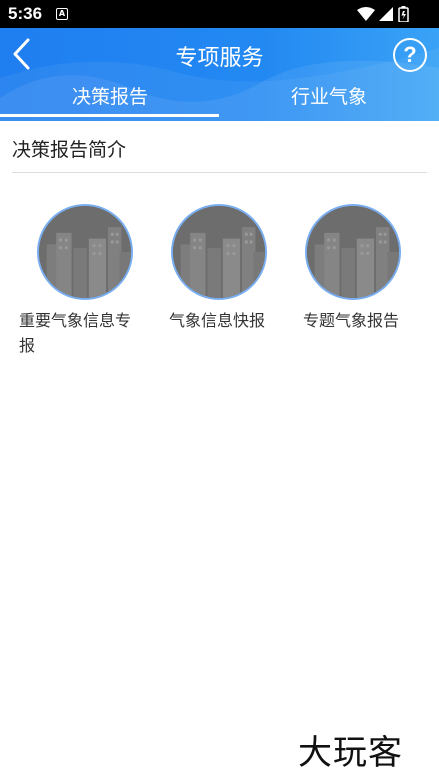 Image resolution: width=439 pixels, height=782 pixels. What do you see at coordinates (386, 14) in the screenshot?
I see `signal-icon` at bounding box center [386, 14].